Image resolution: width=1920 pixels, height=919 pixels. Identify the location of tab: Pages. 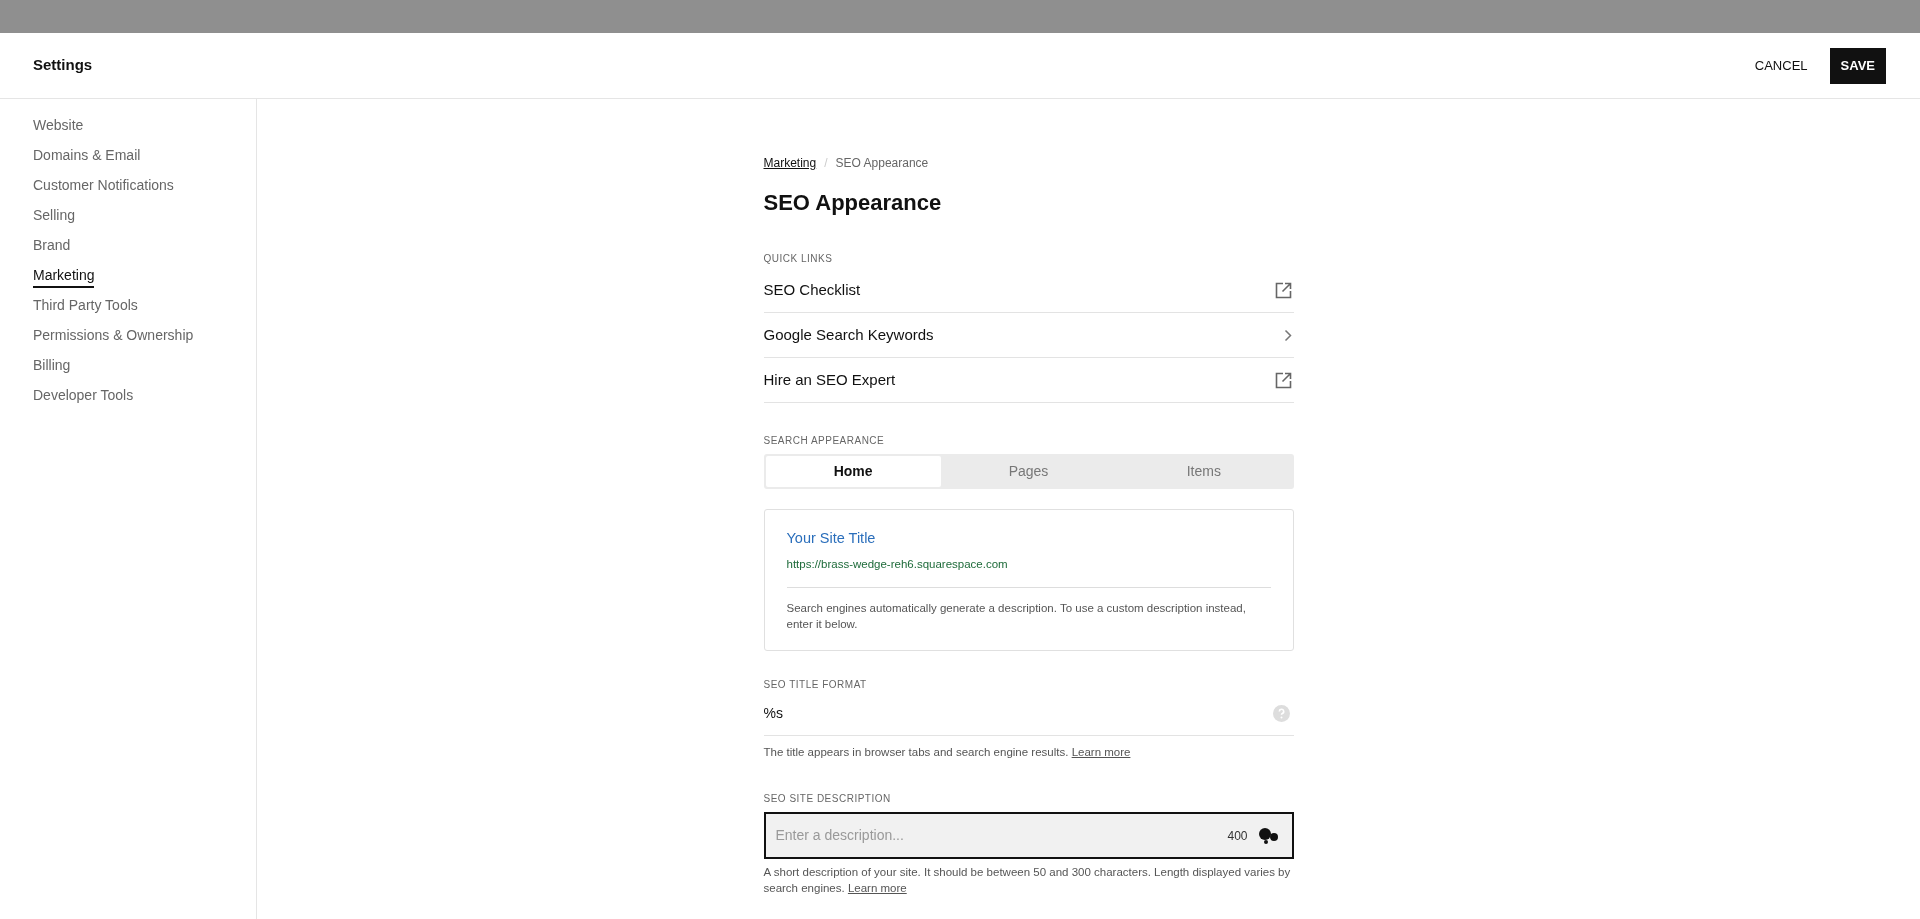
(1028, 471).